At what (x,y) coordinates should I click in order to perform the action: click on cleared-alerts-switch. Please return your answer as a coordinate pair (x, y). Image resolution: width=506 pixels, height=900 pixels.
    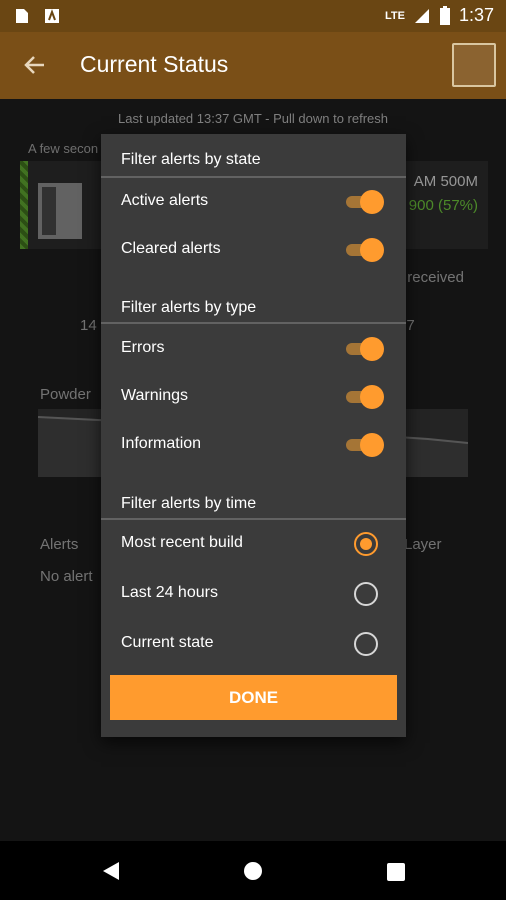
    Looking at the image, I should click on (364, 250).